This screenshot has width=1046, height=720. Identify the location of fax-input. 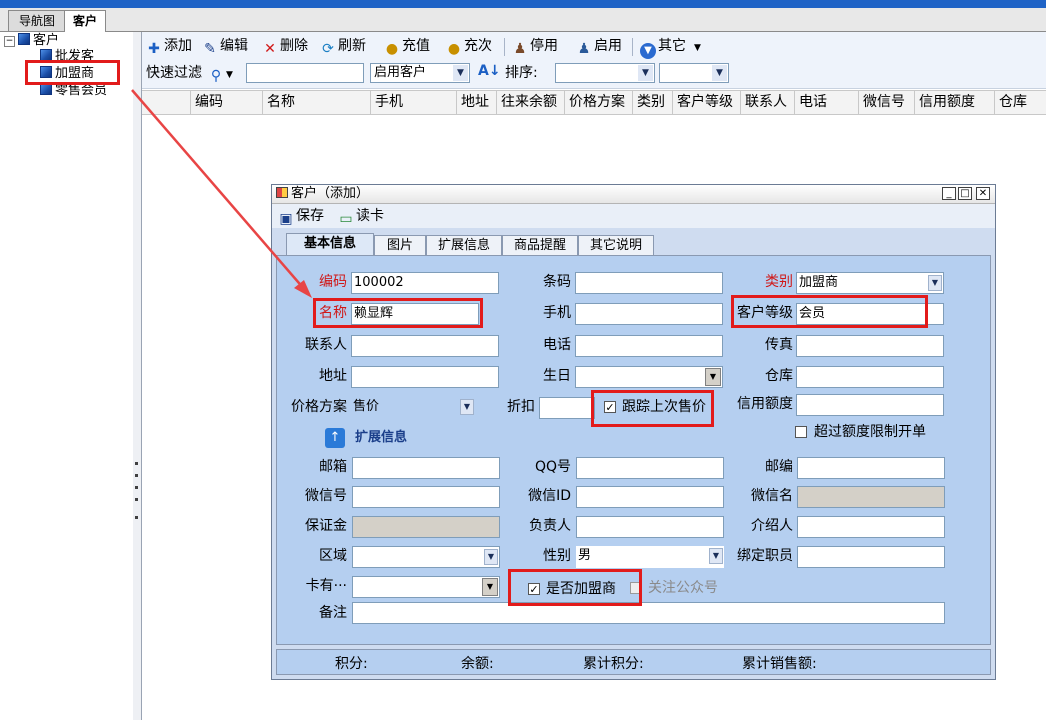
(870, 346).